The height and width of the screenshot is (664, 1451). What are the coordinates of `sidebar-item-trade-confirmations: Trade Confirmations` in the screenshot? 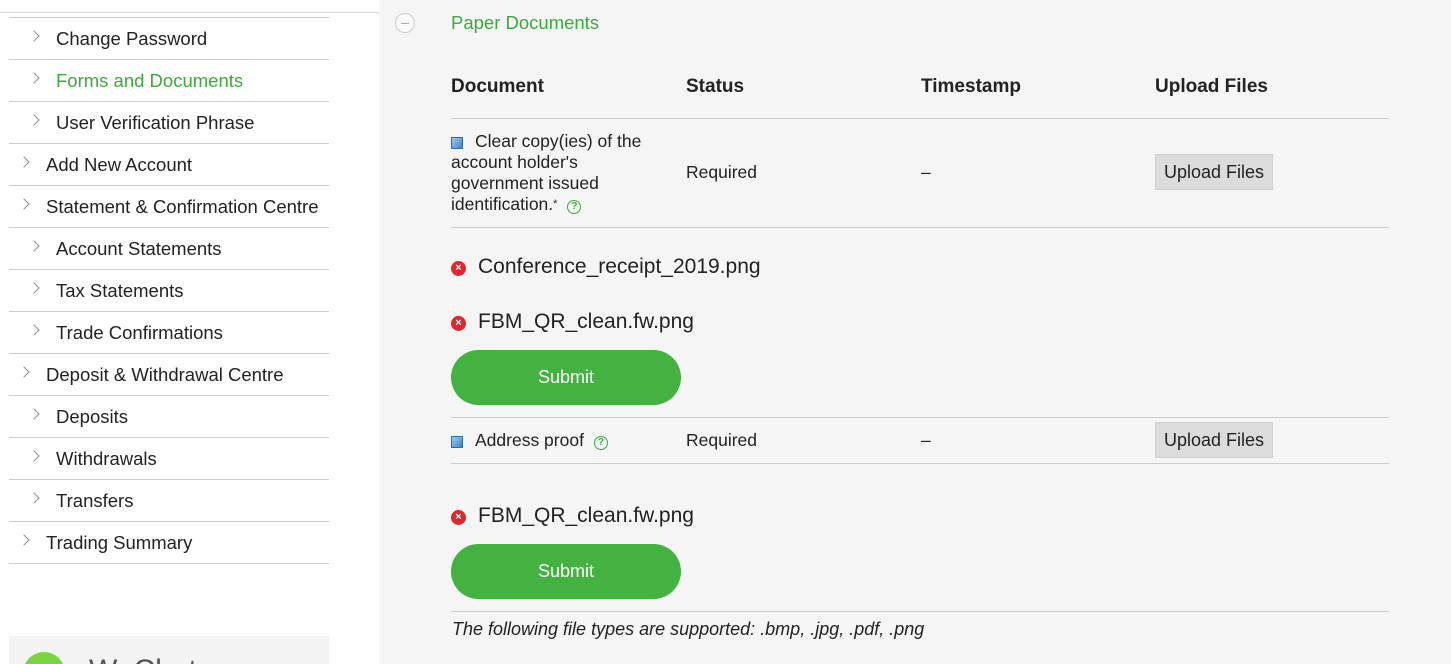 It's located at (169, 333).